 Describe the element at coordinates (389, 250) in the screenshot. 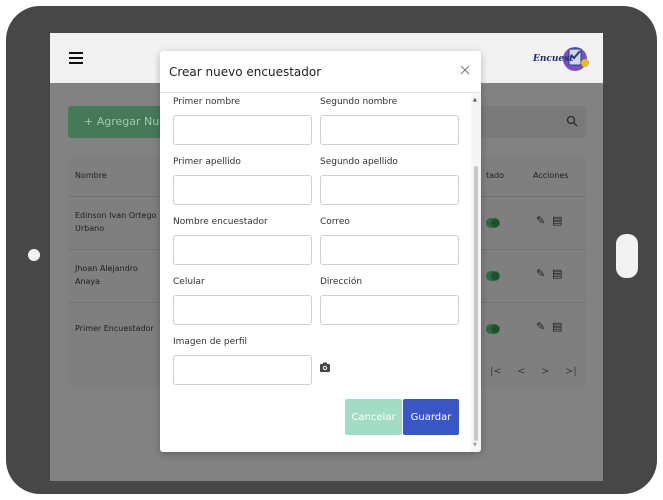

I see `correo-input` at that location.